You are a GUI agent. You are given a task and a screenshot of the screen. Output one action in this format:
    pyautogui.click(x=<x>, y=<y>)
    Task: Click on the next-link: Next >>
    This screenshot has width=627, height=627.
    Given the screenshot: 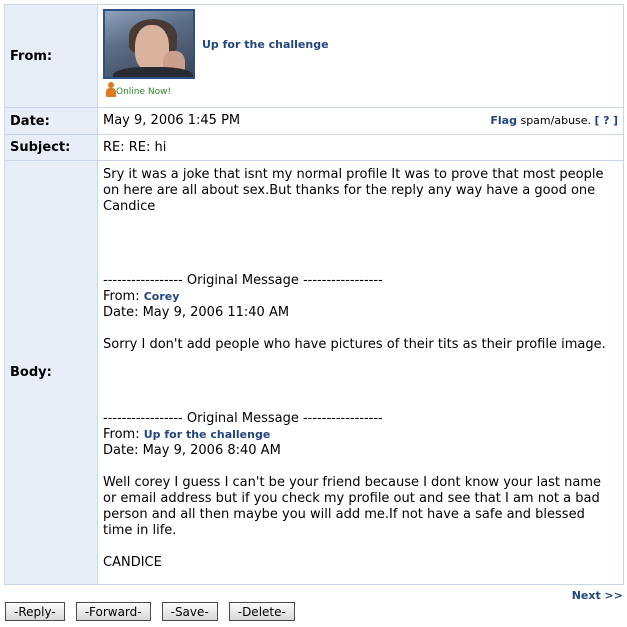 What is the action you would take?
    pyautogui.click(x=597, y=595)
    